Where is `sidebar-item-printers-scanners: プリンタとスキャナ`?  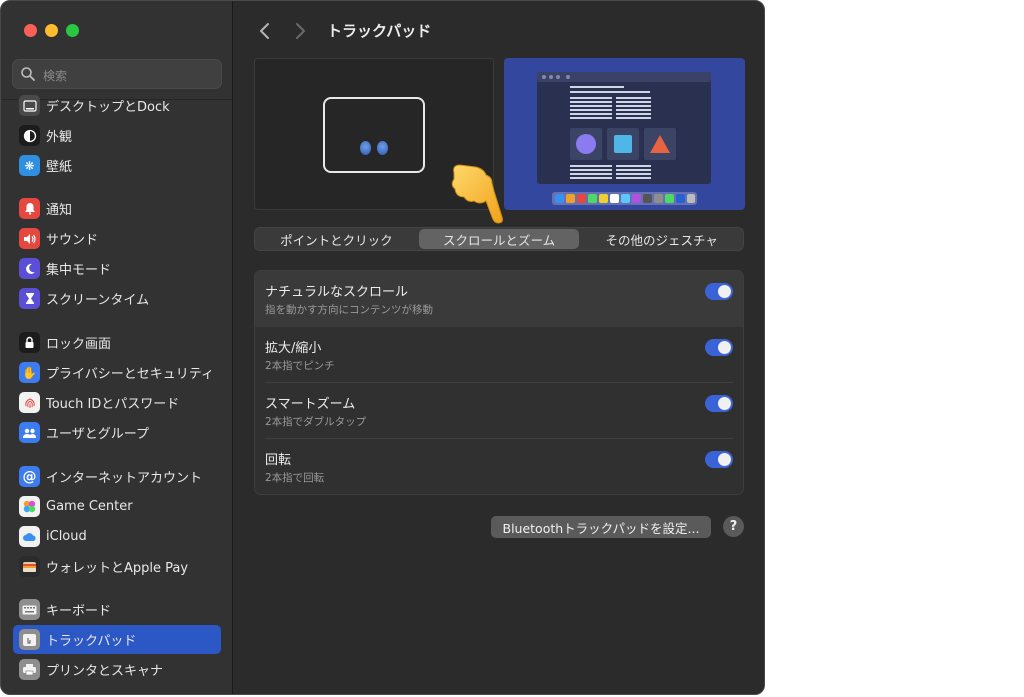
sidebar-item-printers-scanners: プリンタとスキャナ is located at coordinates (117, 669).